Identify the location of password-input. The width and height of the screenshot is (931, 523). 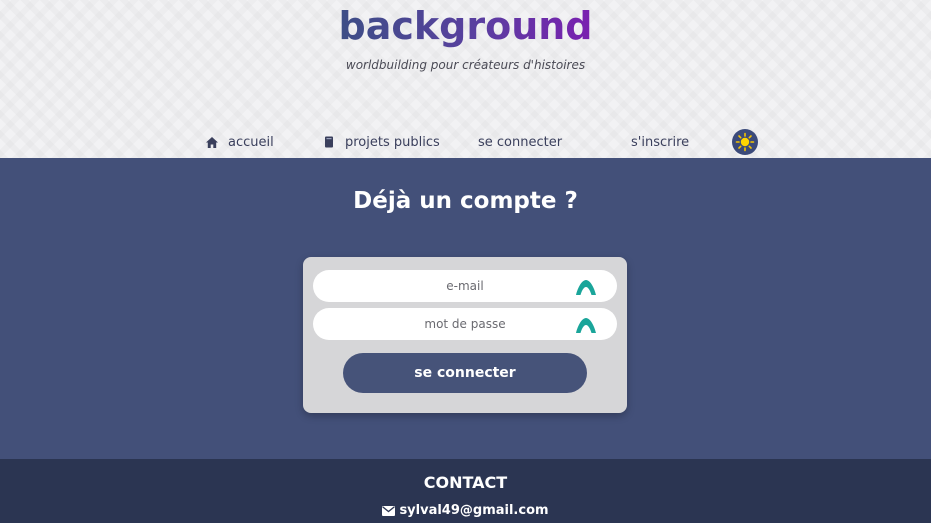
(465, 324).